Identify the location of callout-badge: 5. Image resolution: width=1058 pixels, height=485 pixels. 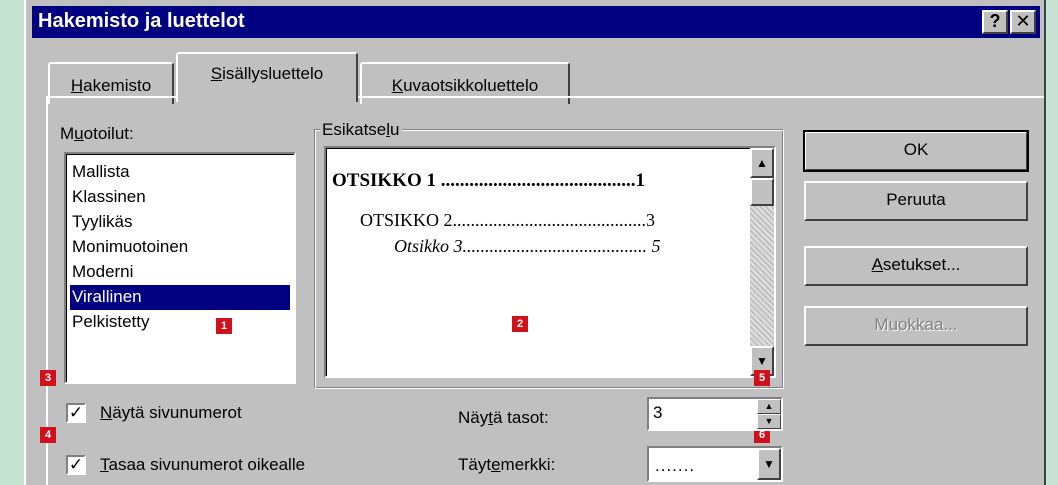
(762, 378).